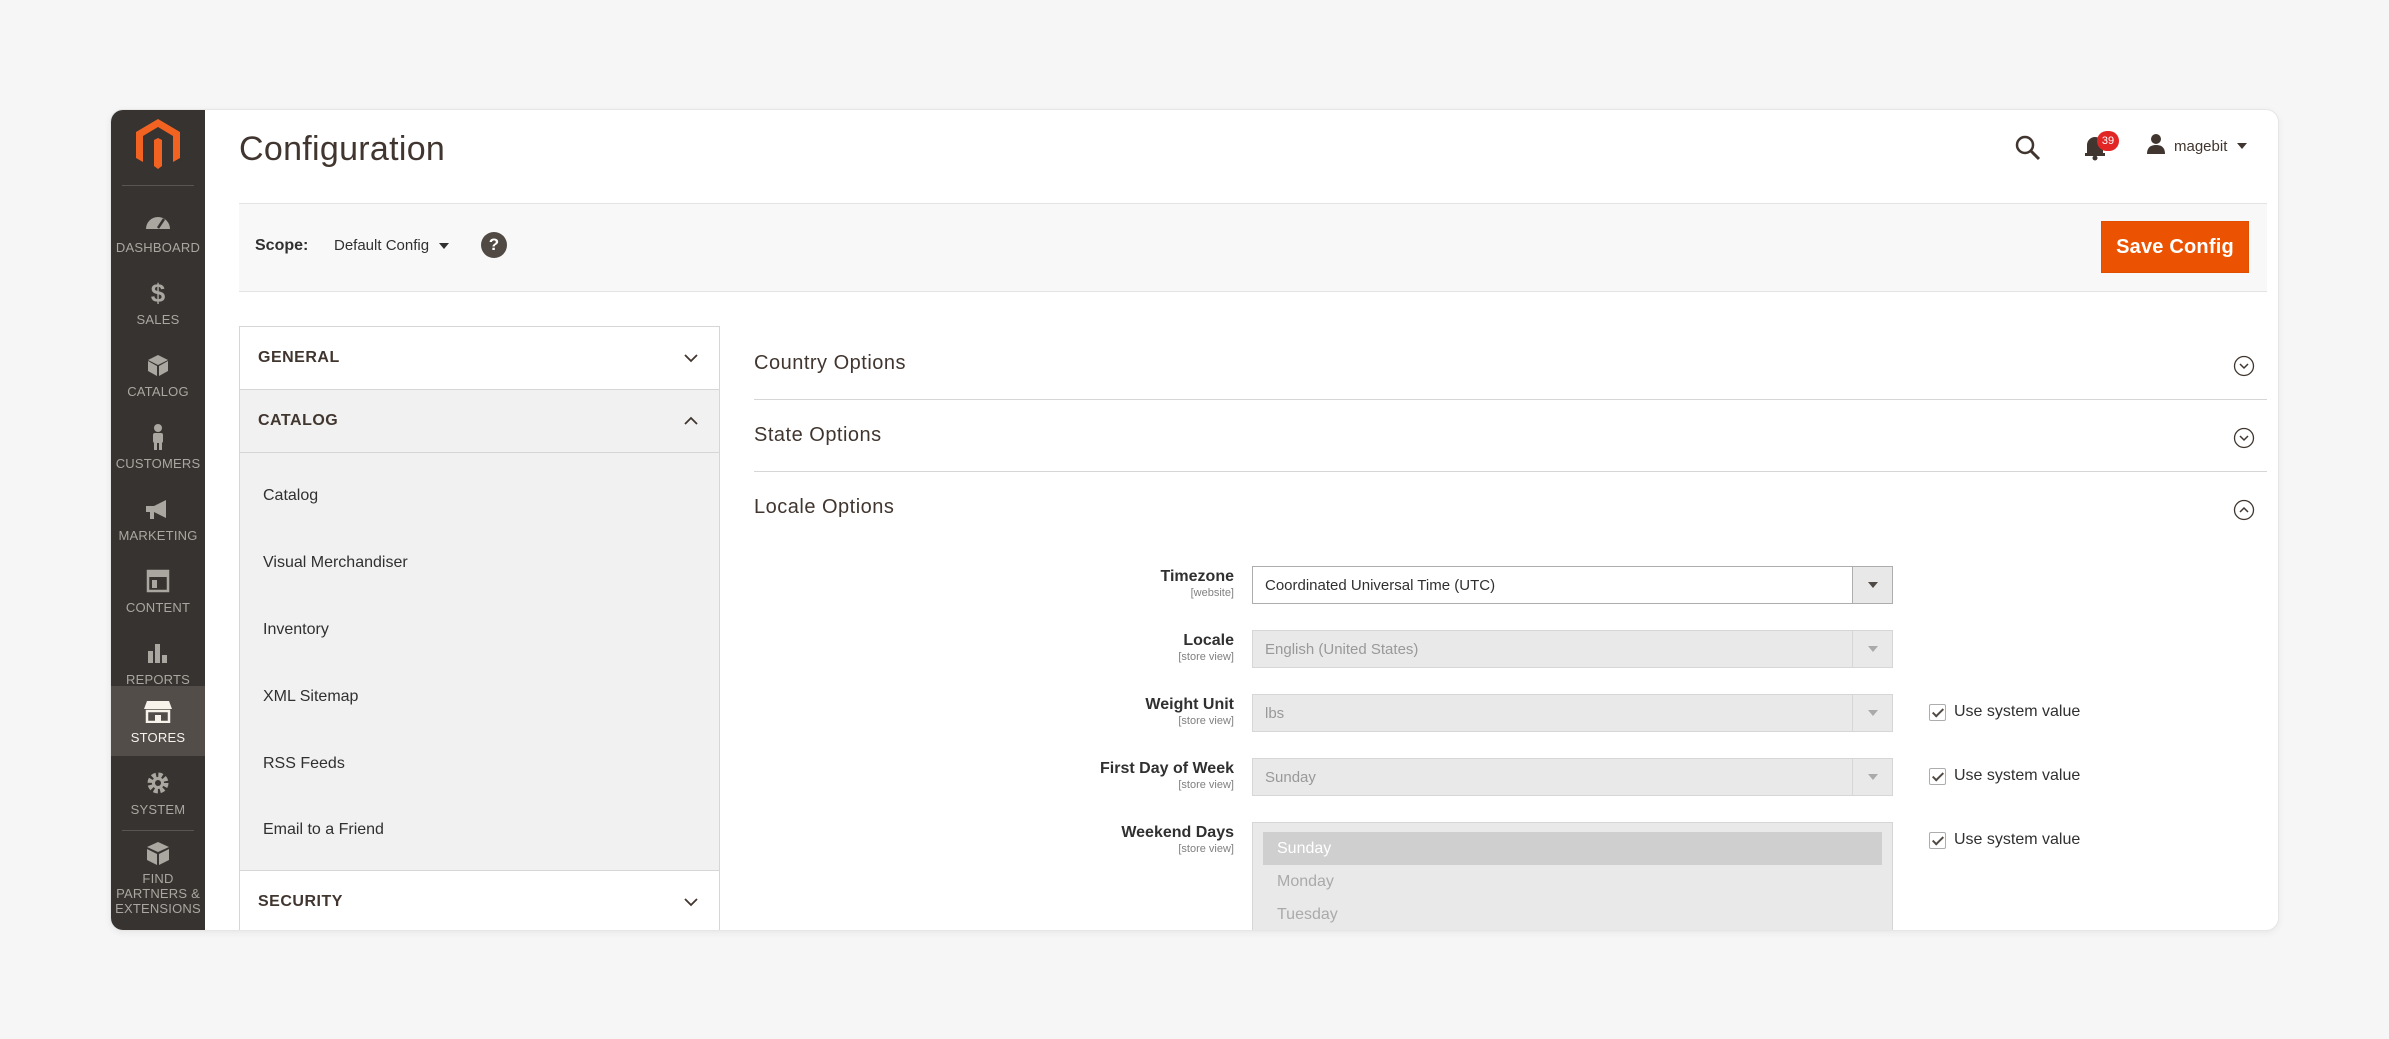 The height and width of the screenshot is (1039, 2389). What do you see at coordinates (1197, 576) in the screenshot?
I see `field-label-text: Timezone` at bounding box center [1197, 576].